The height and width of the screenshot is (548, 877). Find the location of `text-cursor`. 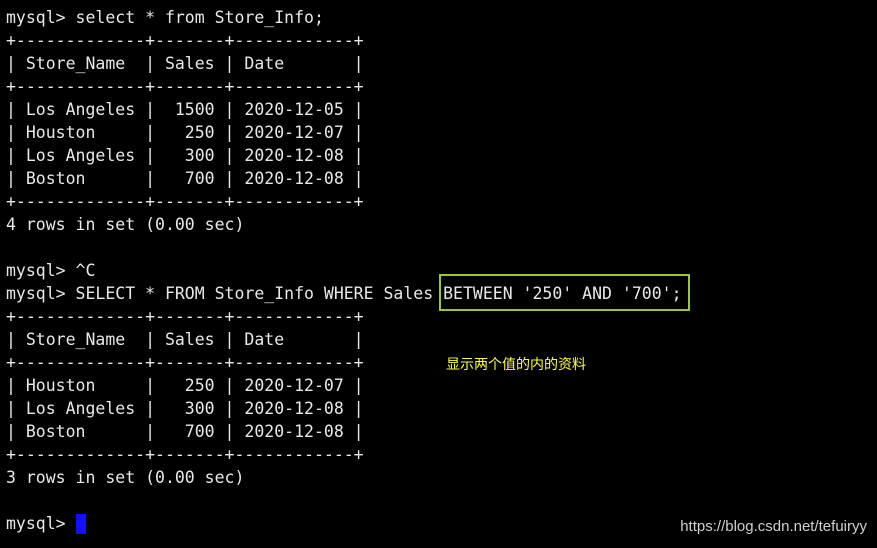

text-cursor is located at coordinates (81, 524).